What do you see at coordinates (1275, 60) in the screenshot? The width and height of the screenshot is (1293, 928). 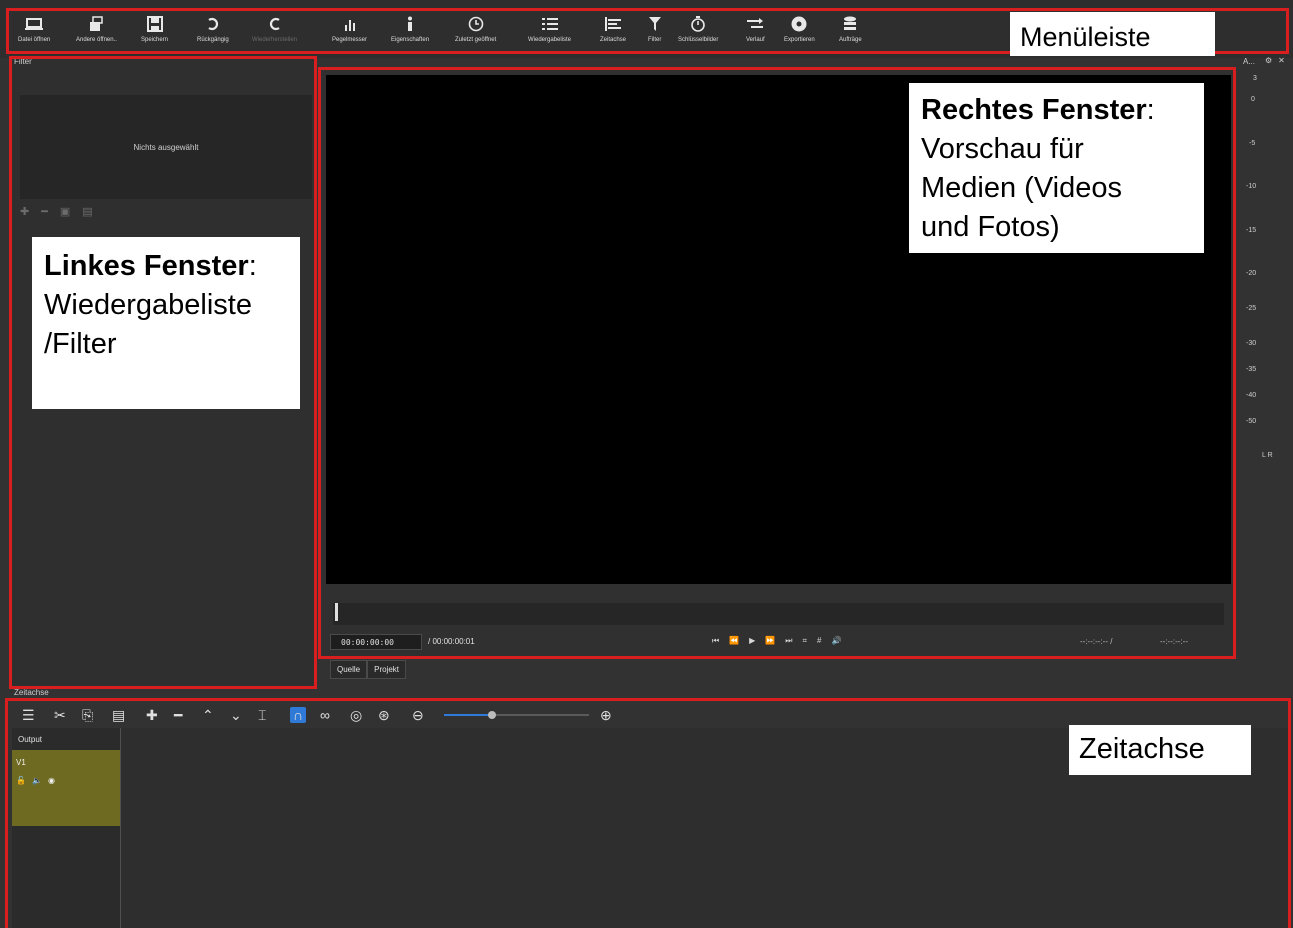 I see `meter-window-controls: ⚙ ✕` at bounding box center [1275, 60].